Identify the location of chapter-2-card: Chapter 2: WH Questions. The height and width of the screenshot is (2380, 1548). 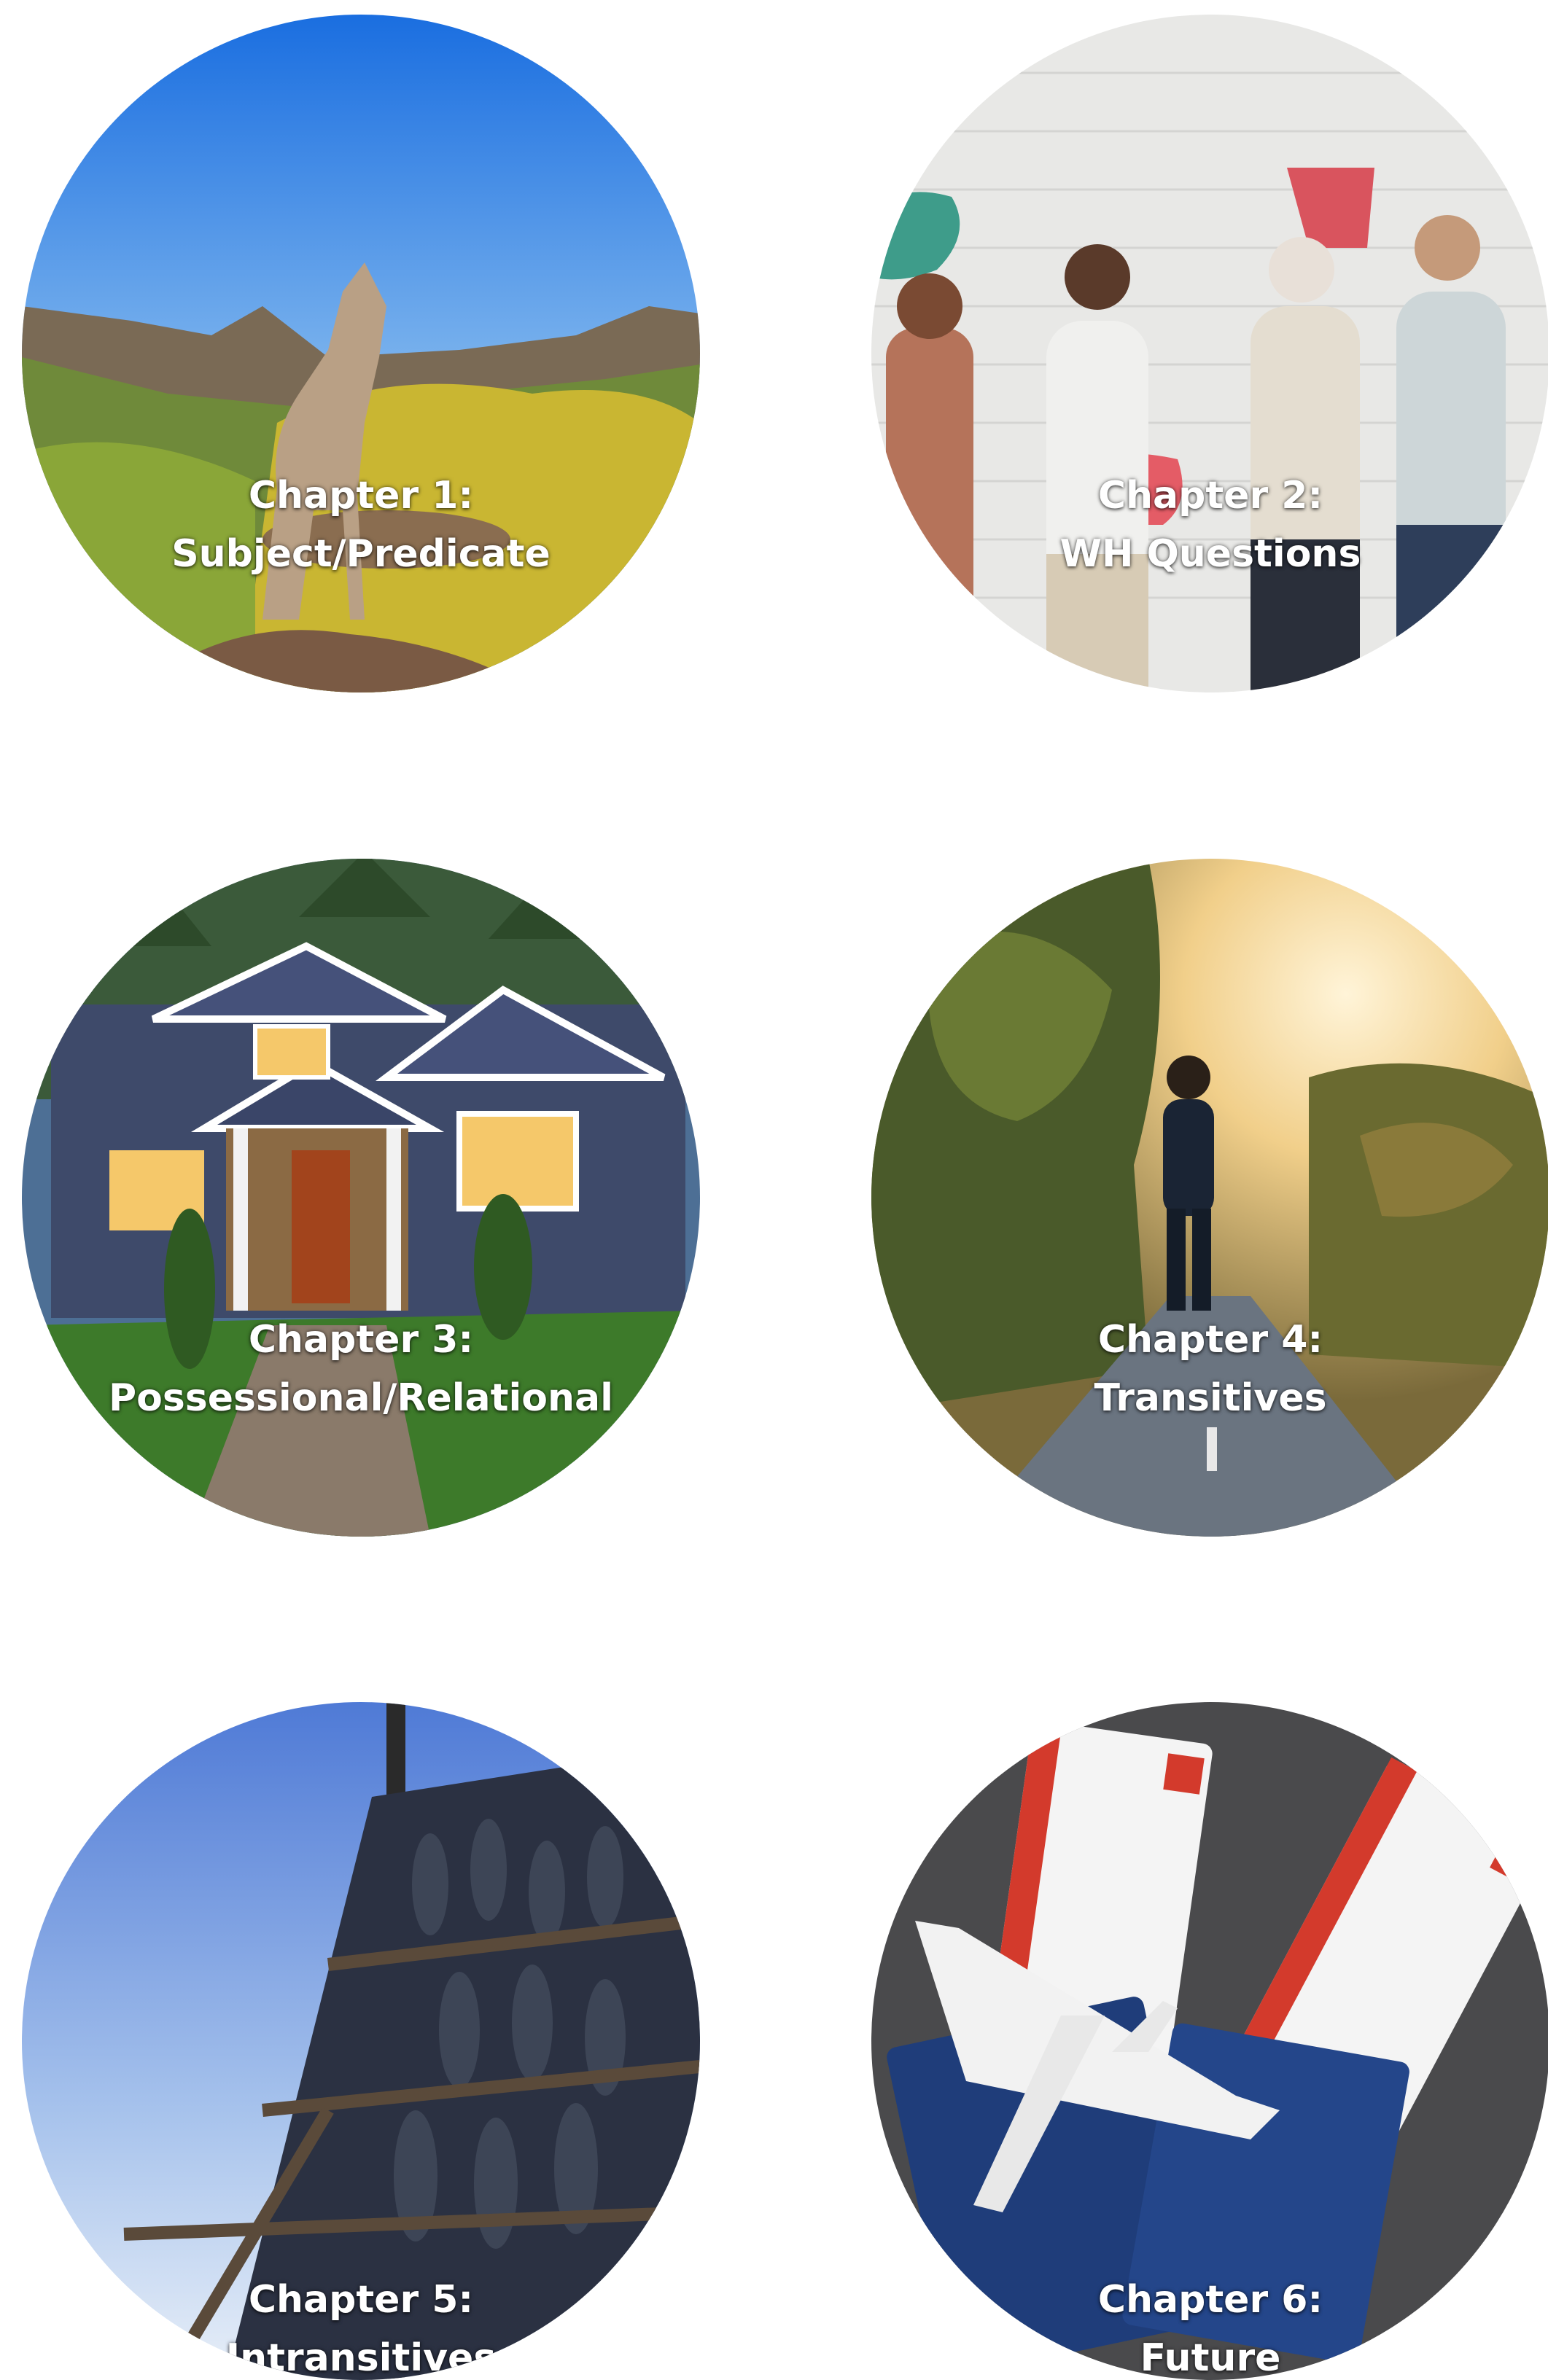
(1209, 353).